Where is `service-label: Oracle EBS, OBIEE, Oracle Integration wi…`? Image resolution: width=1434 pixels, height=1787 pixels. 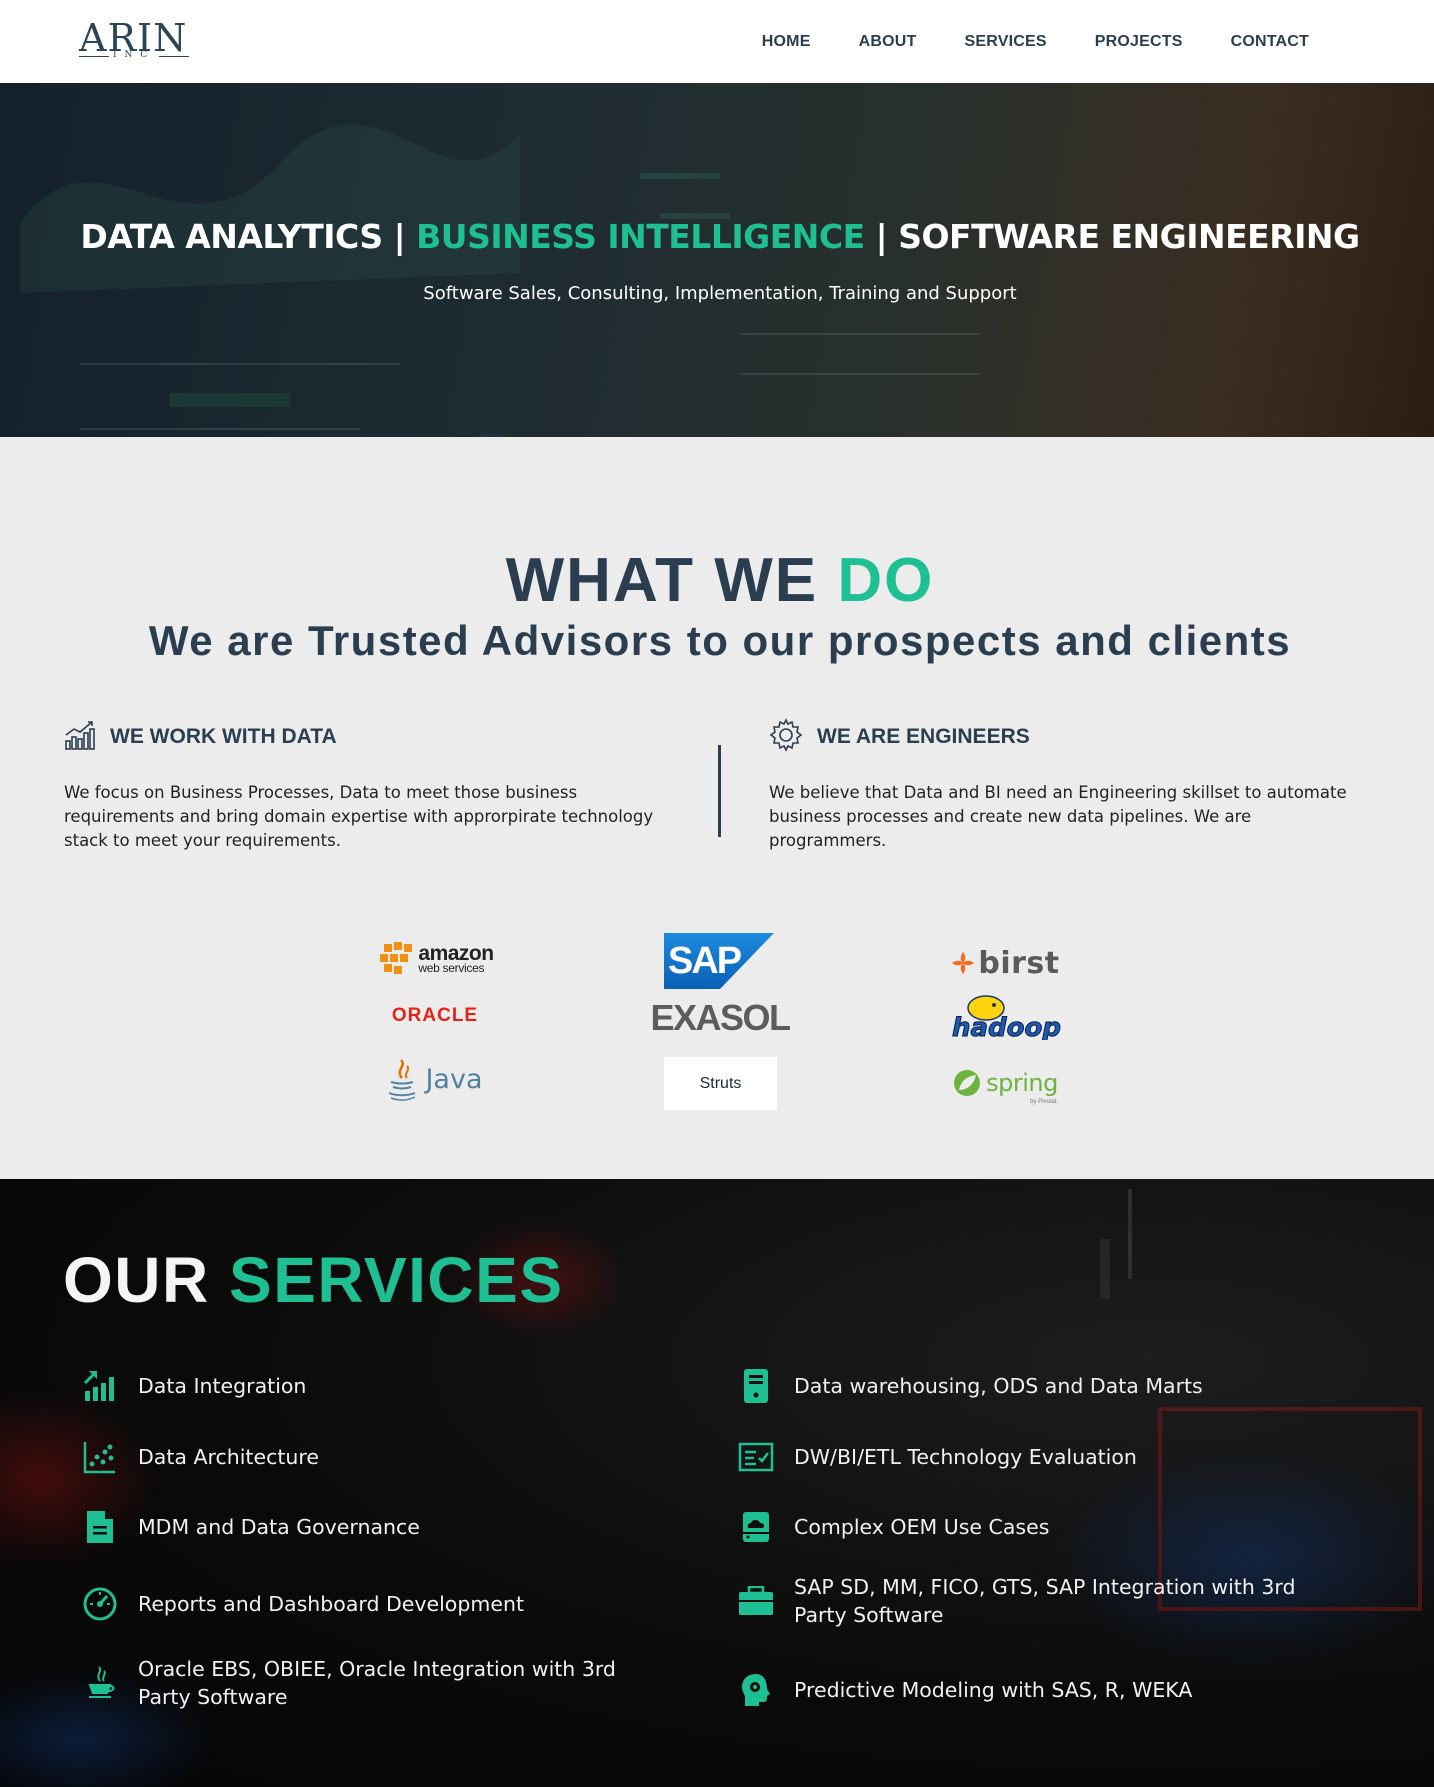 service-label: Oracle EBS, OBIEE, Oracle Integration wi… is located at coordinates (377, 1683).